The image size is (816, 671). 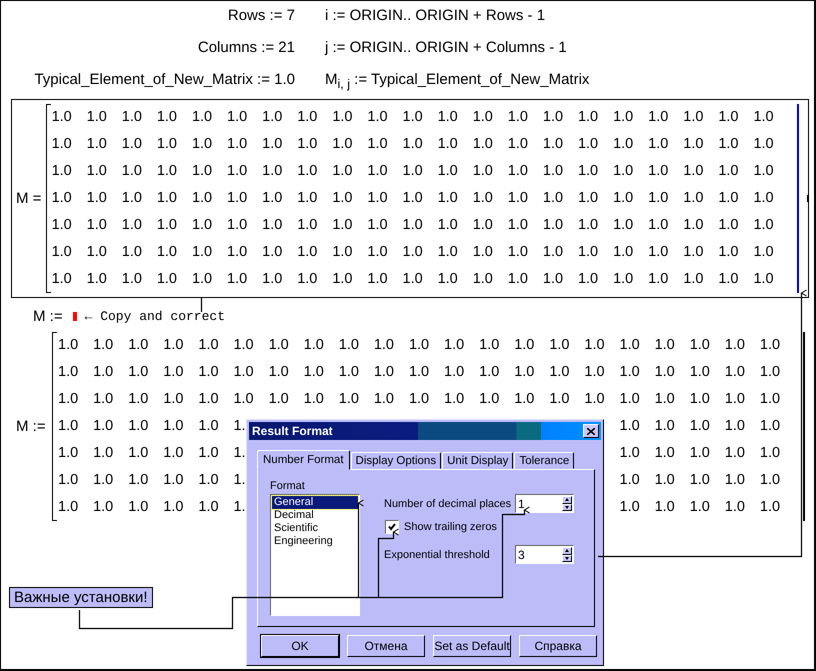 I want to click on list-item: Scientific, so click(x=315, y=528).